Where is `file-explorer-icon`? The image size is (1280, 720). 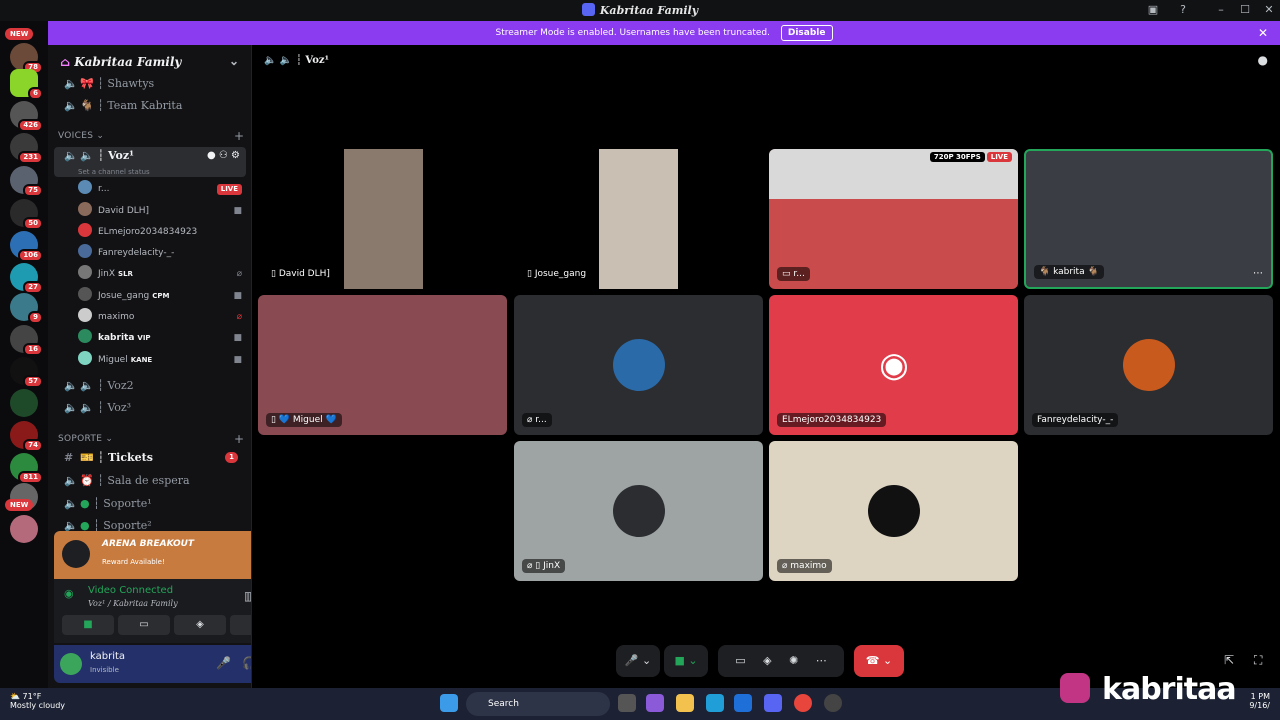 file-explorer-icon is located at coordinates (685, 703).